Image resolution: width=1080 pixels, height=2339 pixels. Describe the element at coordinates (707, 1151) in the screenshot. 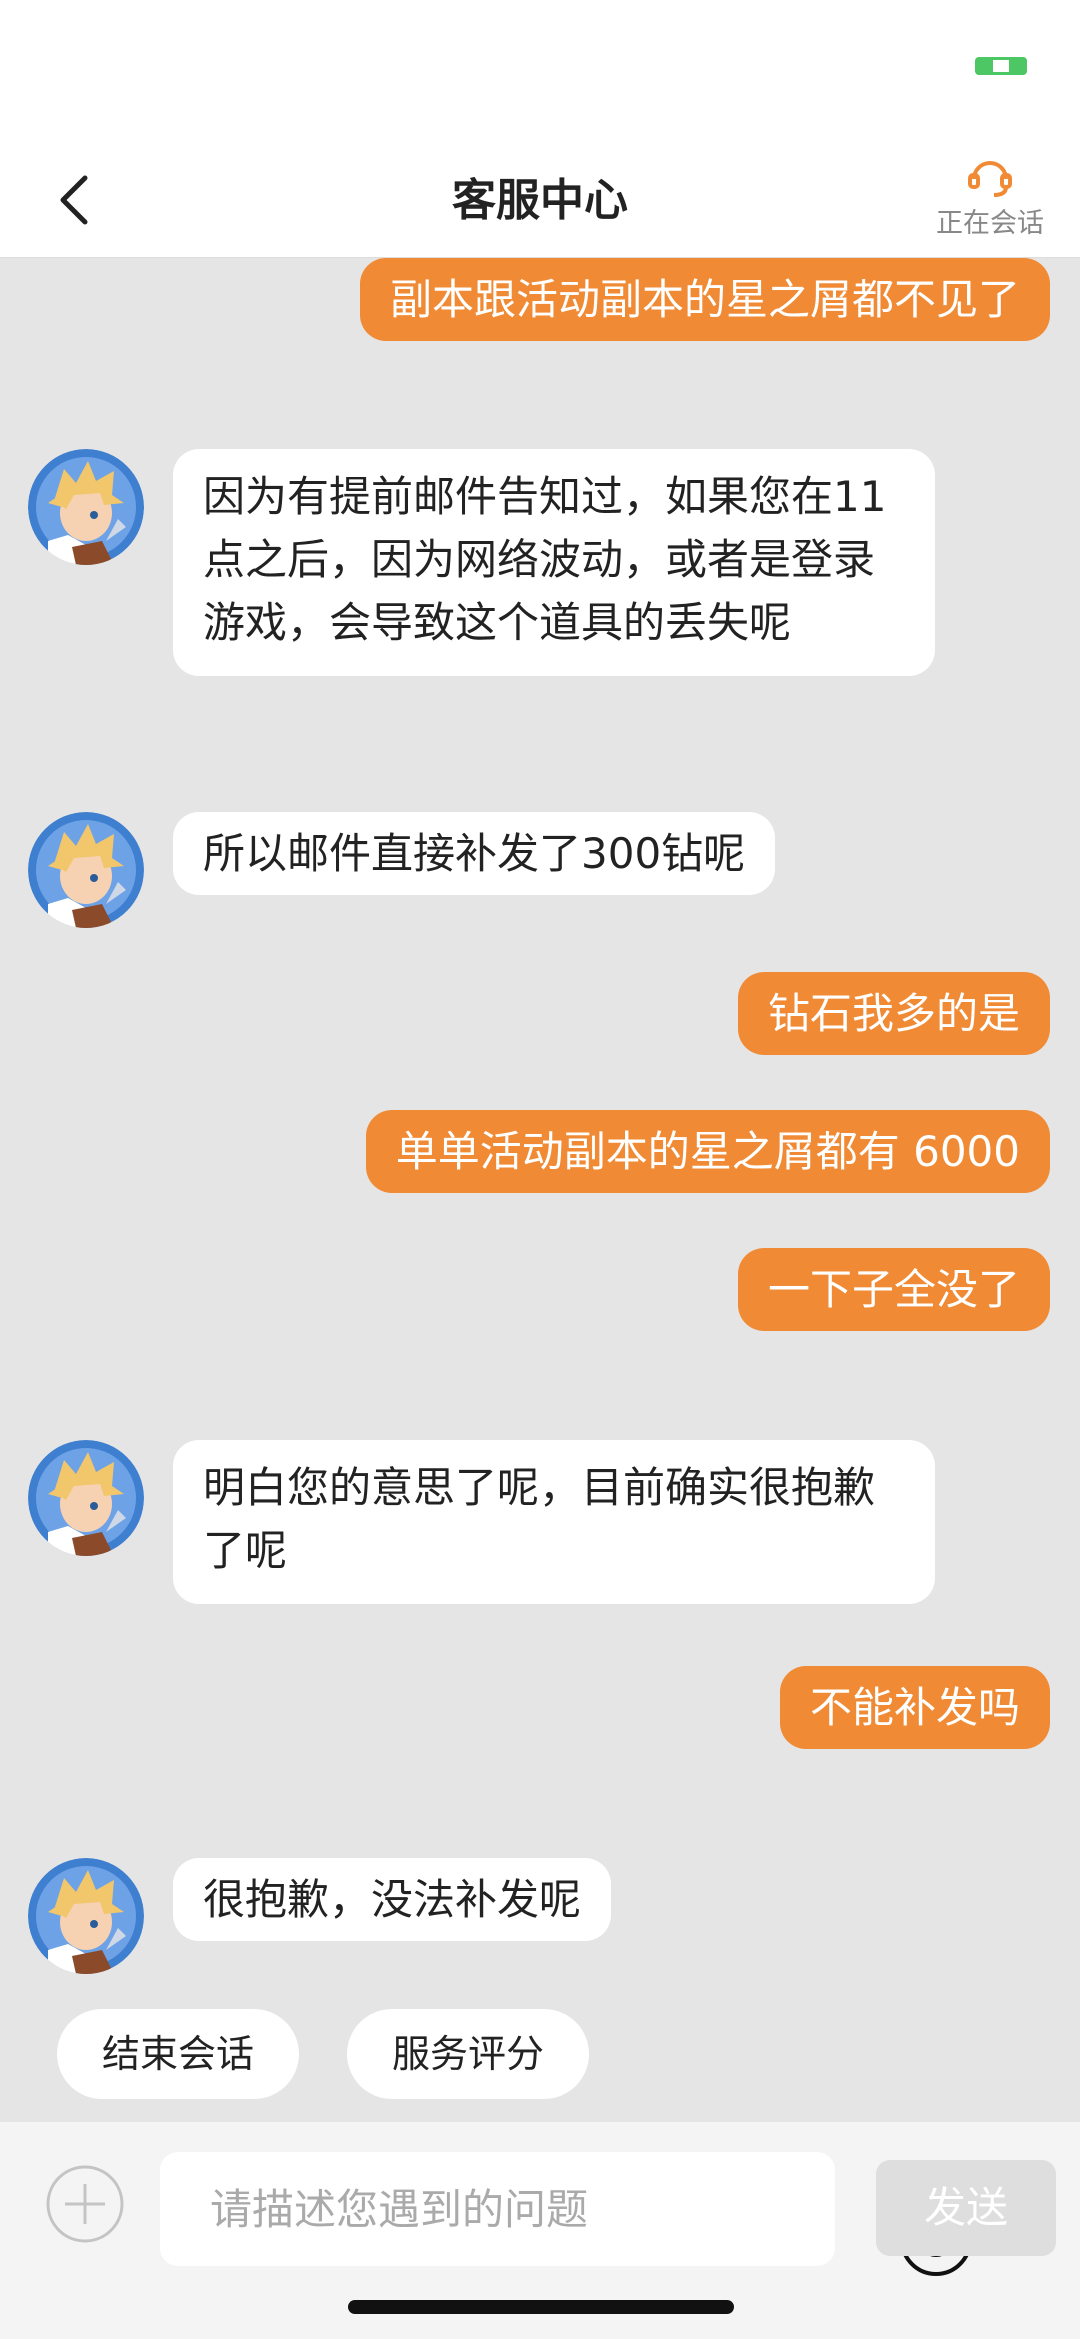

I see `user-message: 单单活动副本的星之屑都有 6000` at that location.